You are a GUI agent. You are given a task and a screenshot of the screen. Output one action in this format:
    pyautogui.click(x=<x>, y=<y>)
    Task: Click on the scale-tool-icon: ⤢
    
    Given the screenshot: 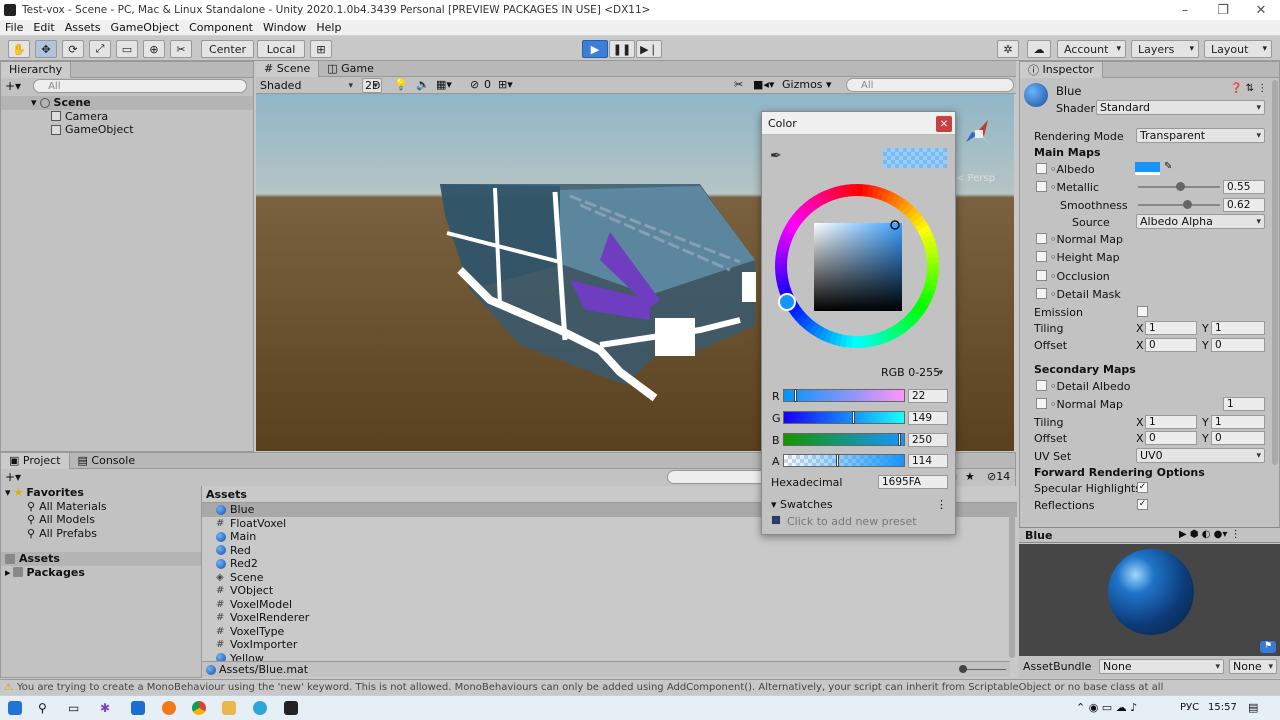 What is the action you would take?
    pyautogui.click(x=100, y=49)
    